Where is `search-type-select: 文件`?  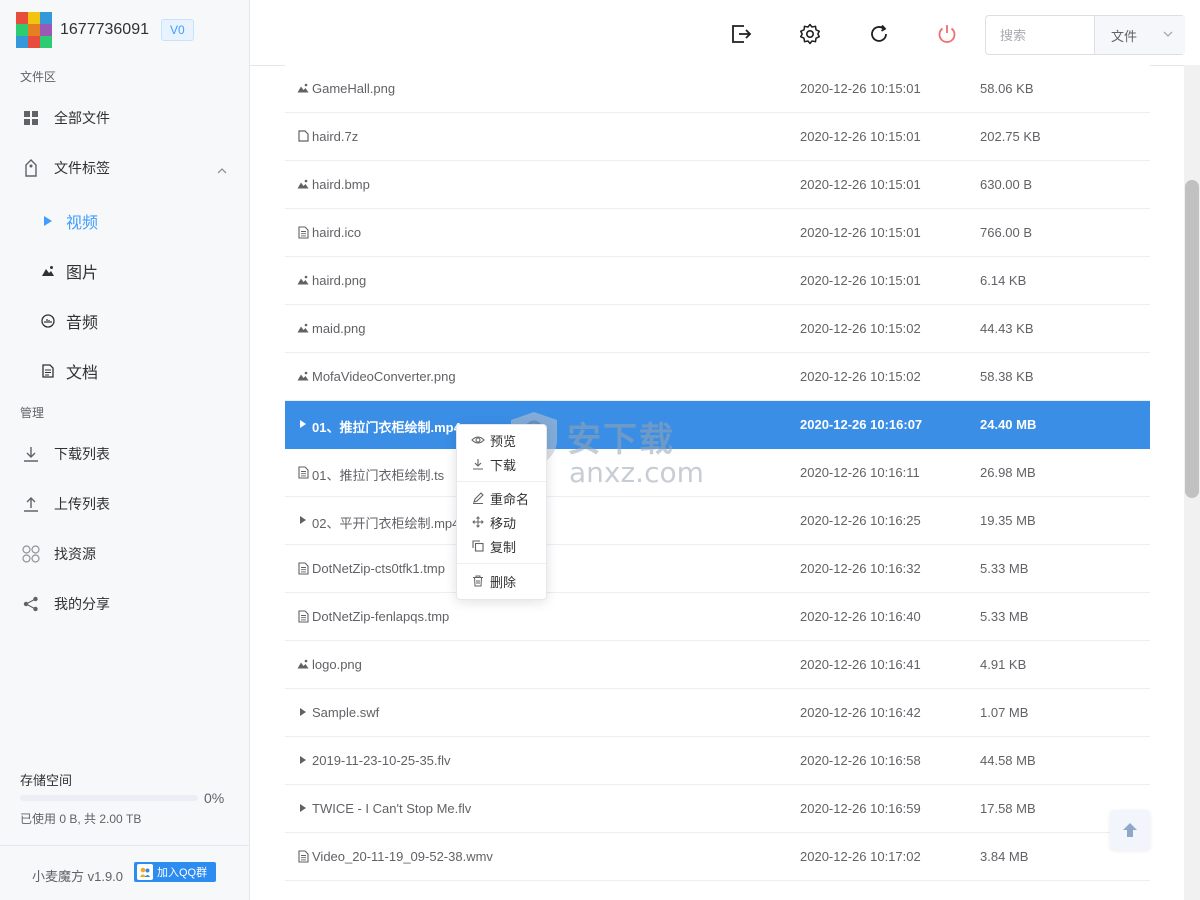 search-type-select: 文件 is located at coordinates (1139, 35).